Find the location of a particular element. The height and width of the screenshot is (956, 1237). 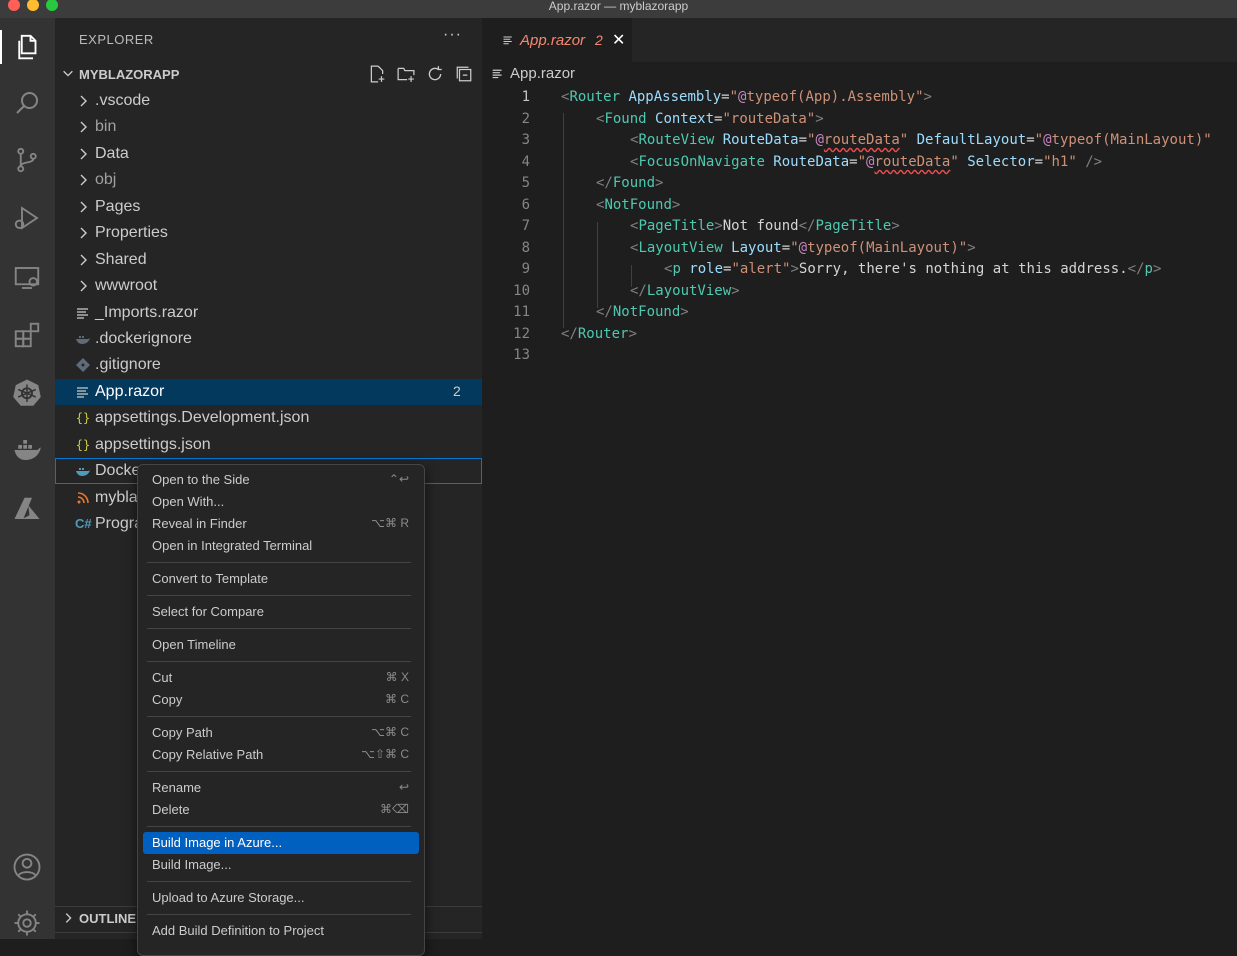

tree-item-obj: obj is located at coordinates (268, 180).